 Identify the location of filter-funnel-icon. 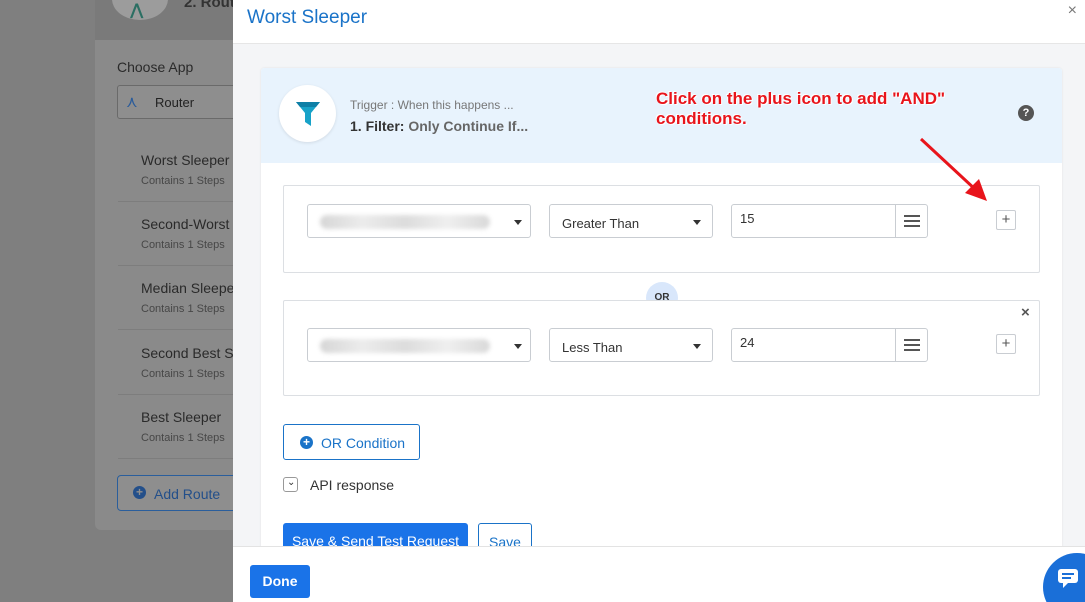
(308, 114).